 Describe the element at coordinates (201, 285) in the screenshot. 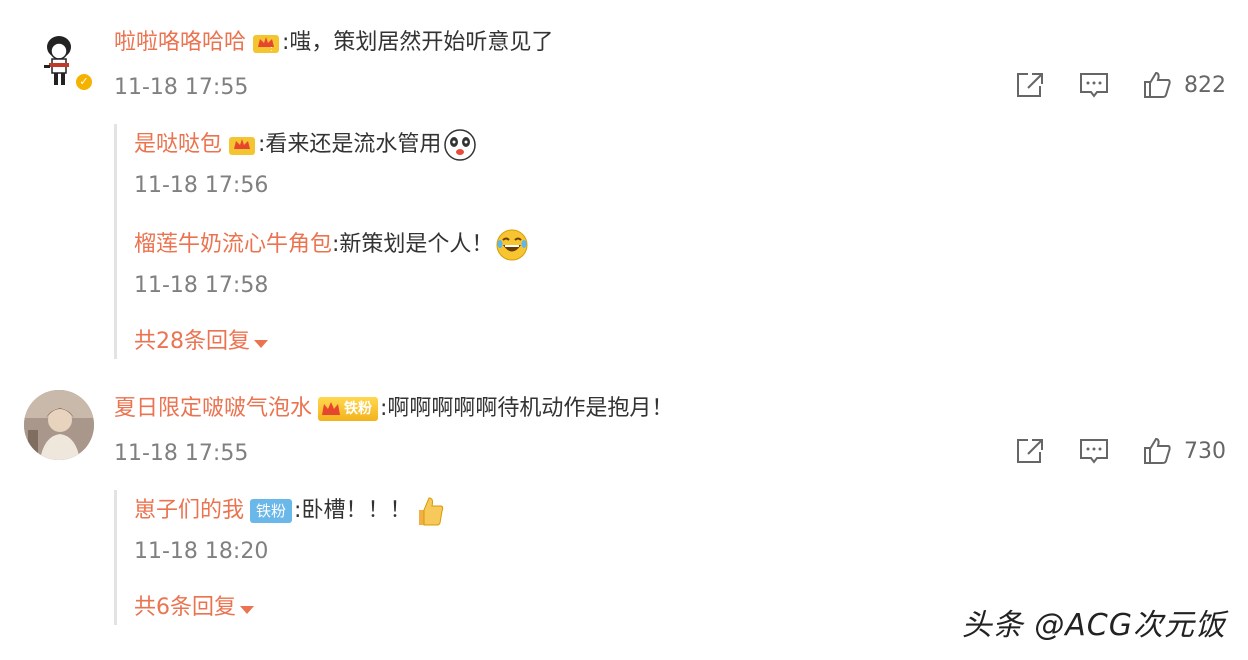

I see `reply-timestamp: 11-18 17:58` at that location.